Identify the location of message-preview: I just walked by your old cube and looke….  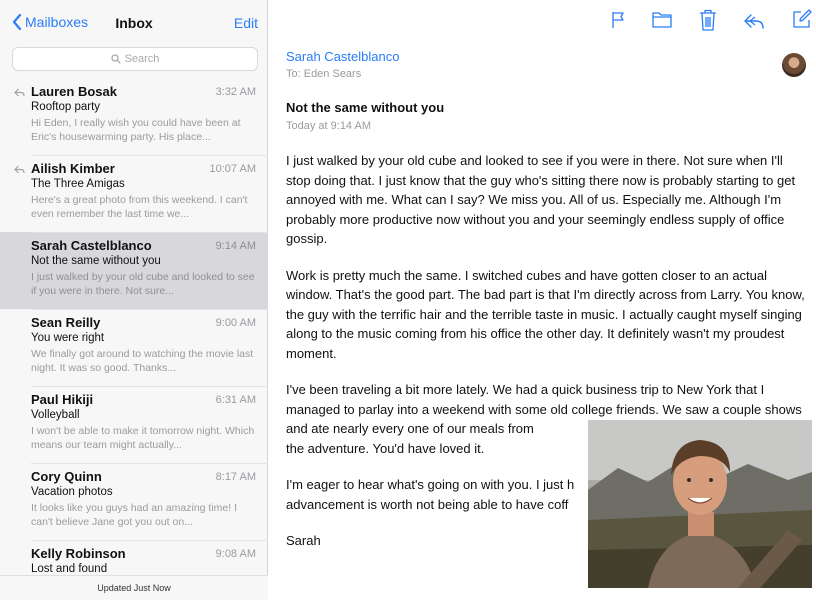
(143, 284).